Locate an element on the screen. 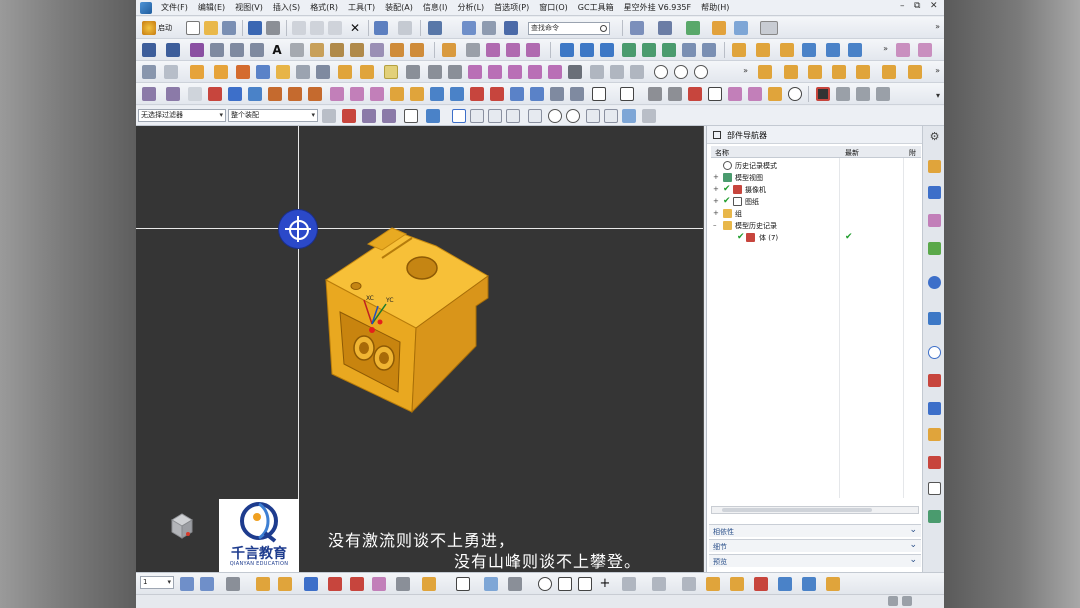 This screenshot has height=608, width=1080. unite-icon is located at coordinates (597, 72).